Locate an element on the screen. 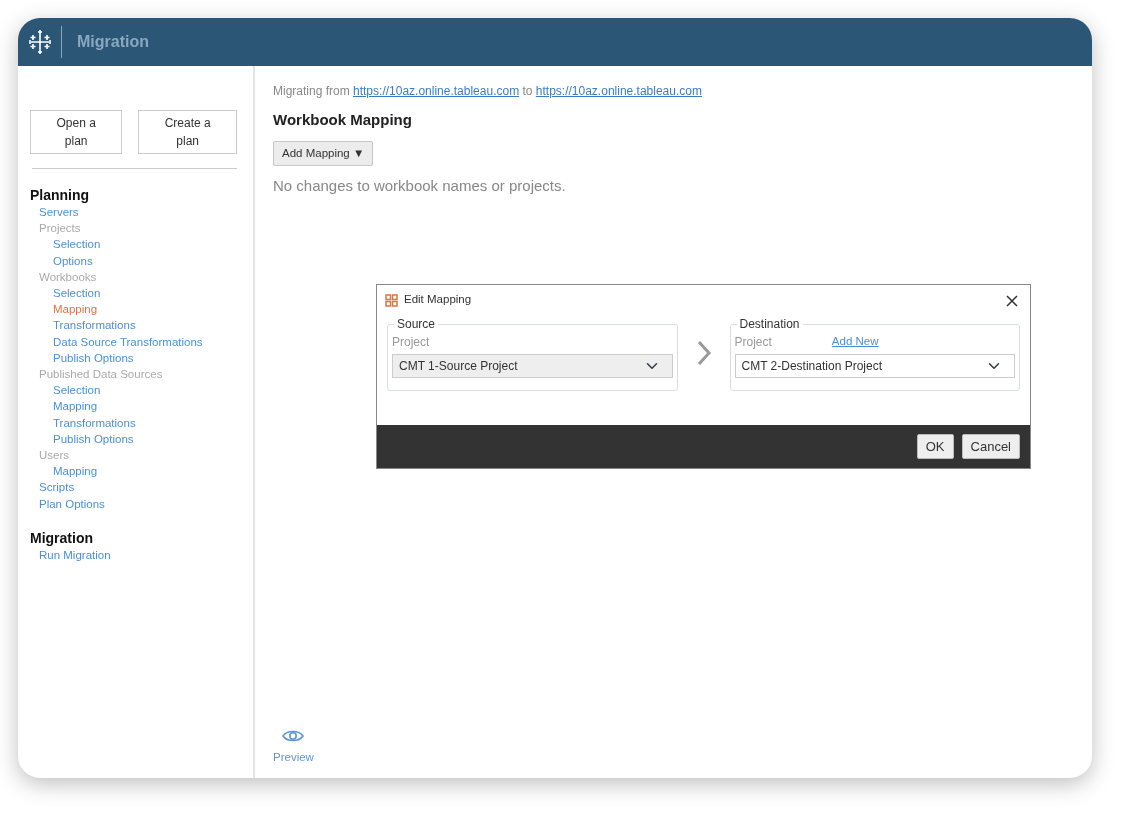 Image resolution: width=1134 pixels, height=819 pixels. nav-group-label: Workbooks is located at coordinates (67, 277).